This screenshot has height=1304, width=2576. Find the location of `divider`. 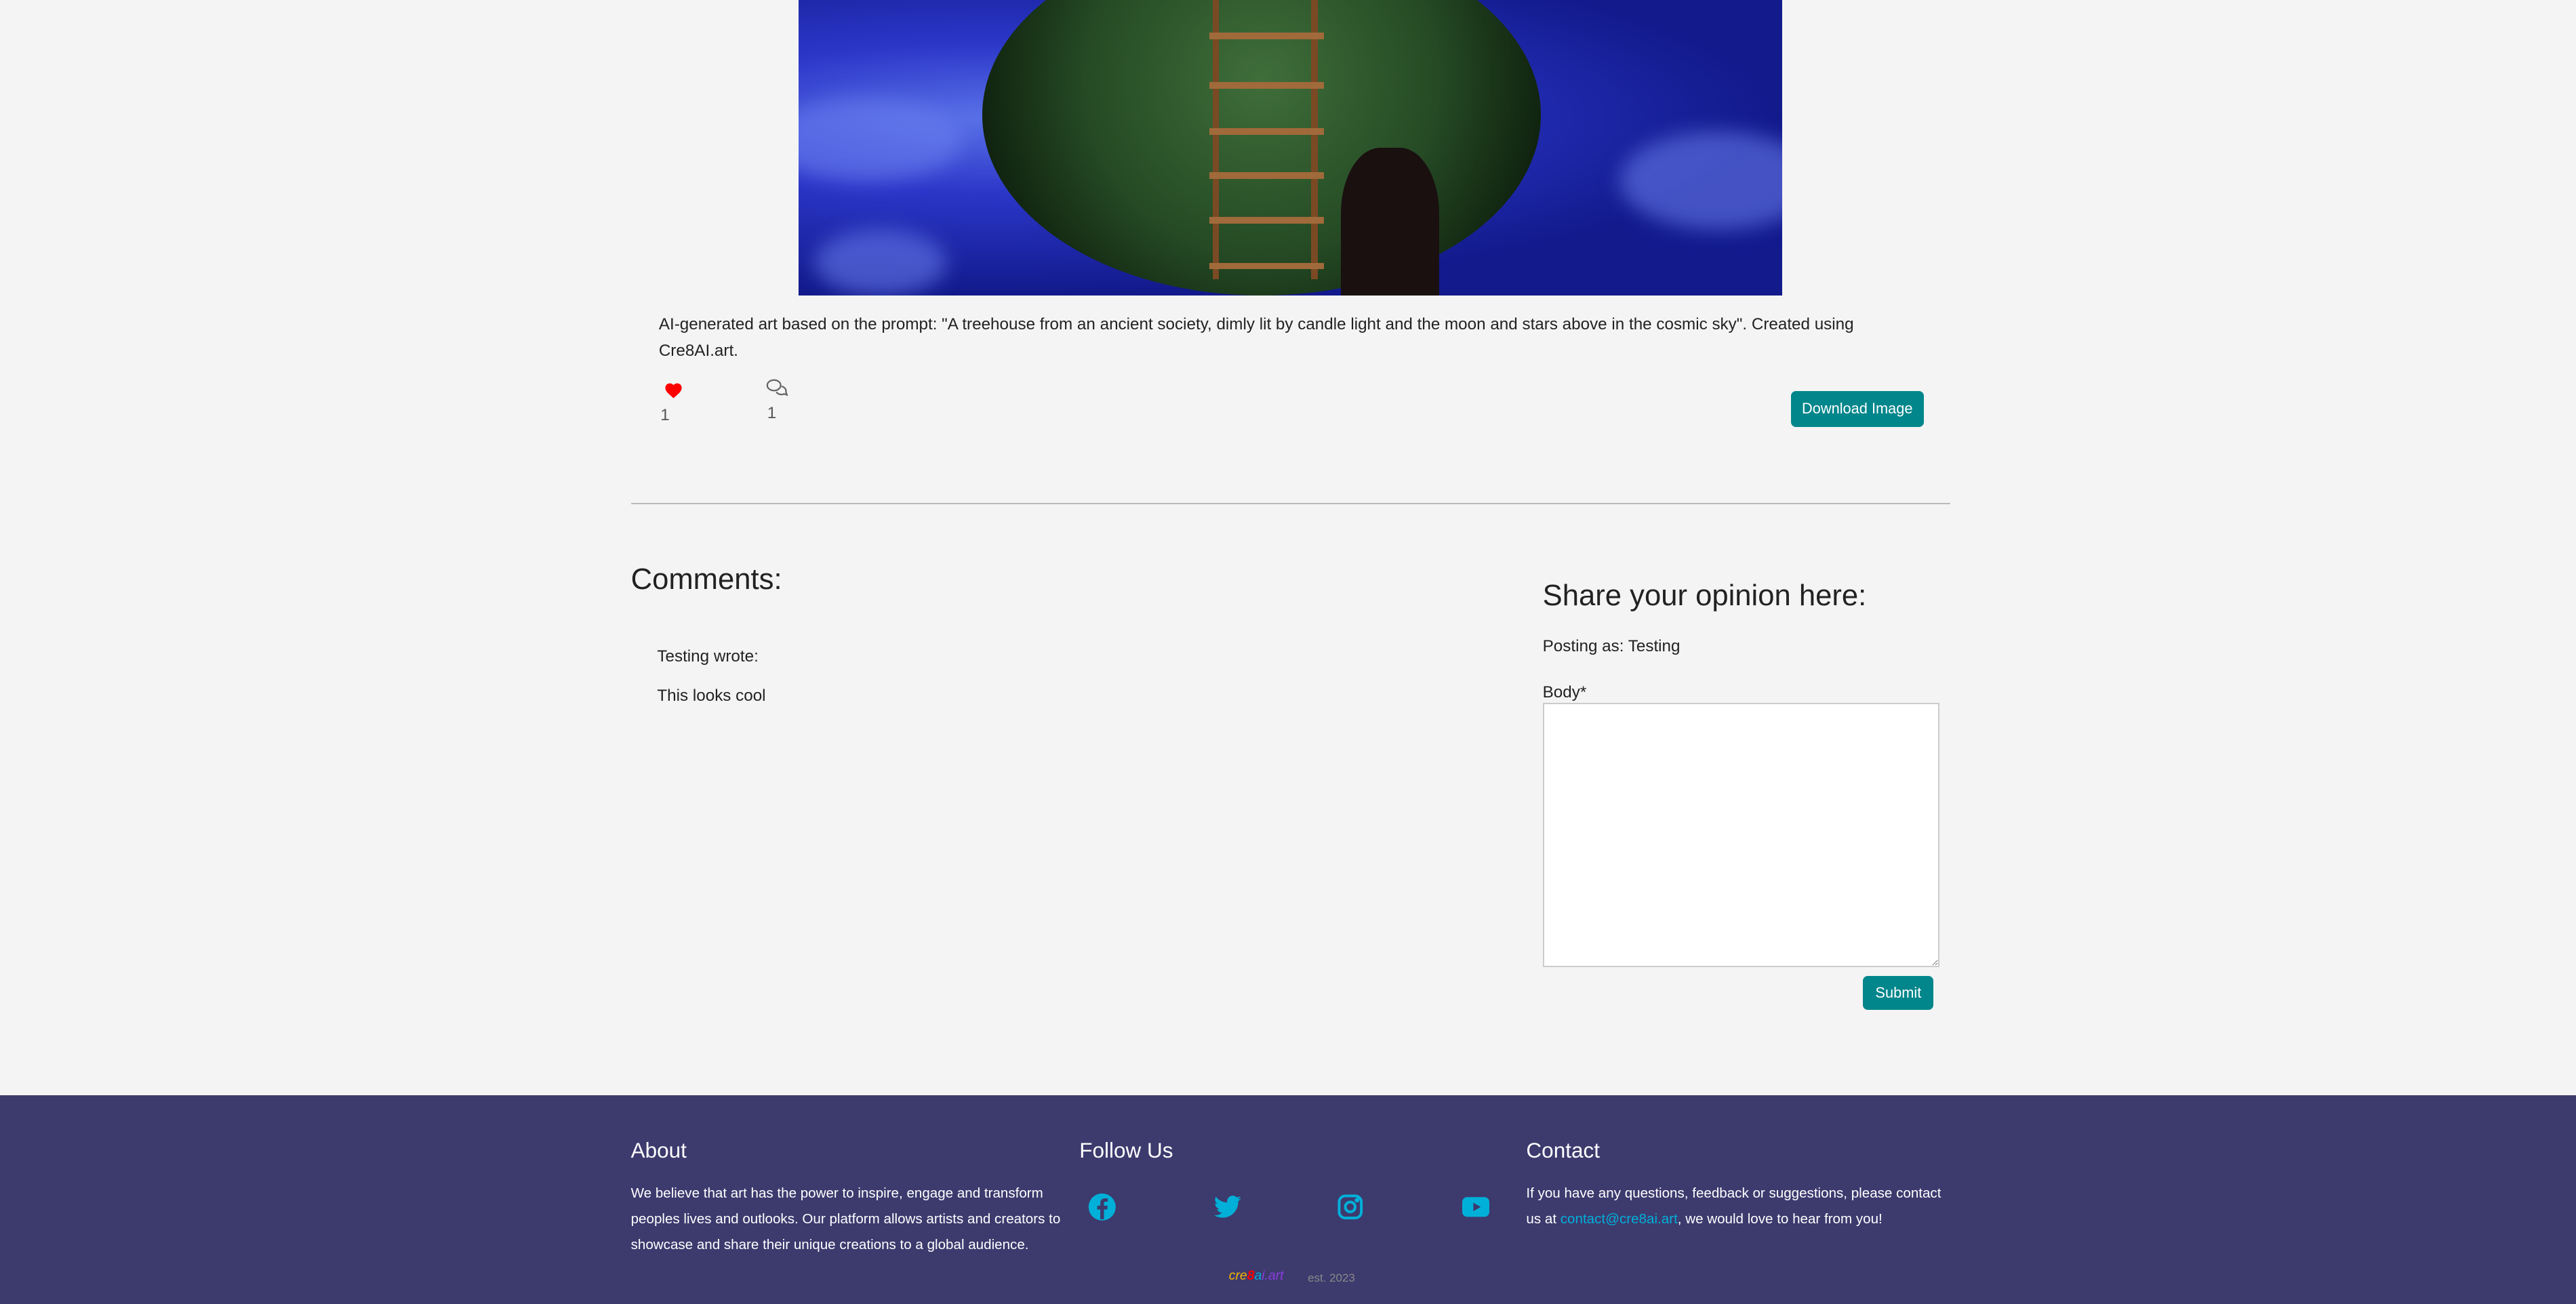

divider is located at coordinates (1290, 503).